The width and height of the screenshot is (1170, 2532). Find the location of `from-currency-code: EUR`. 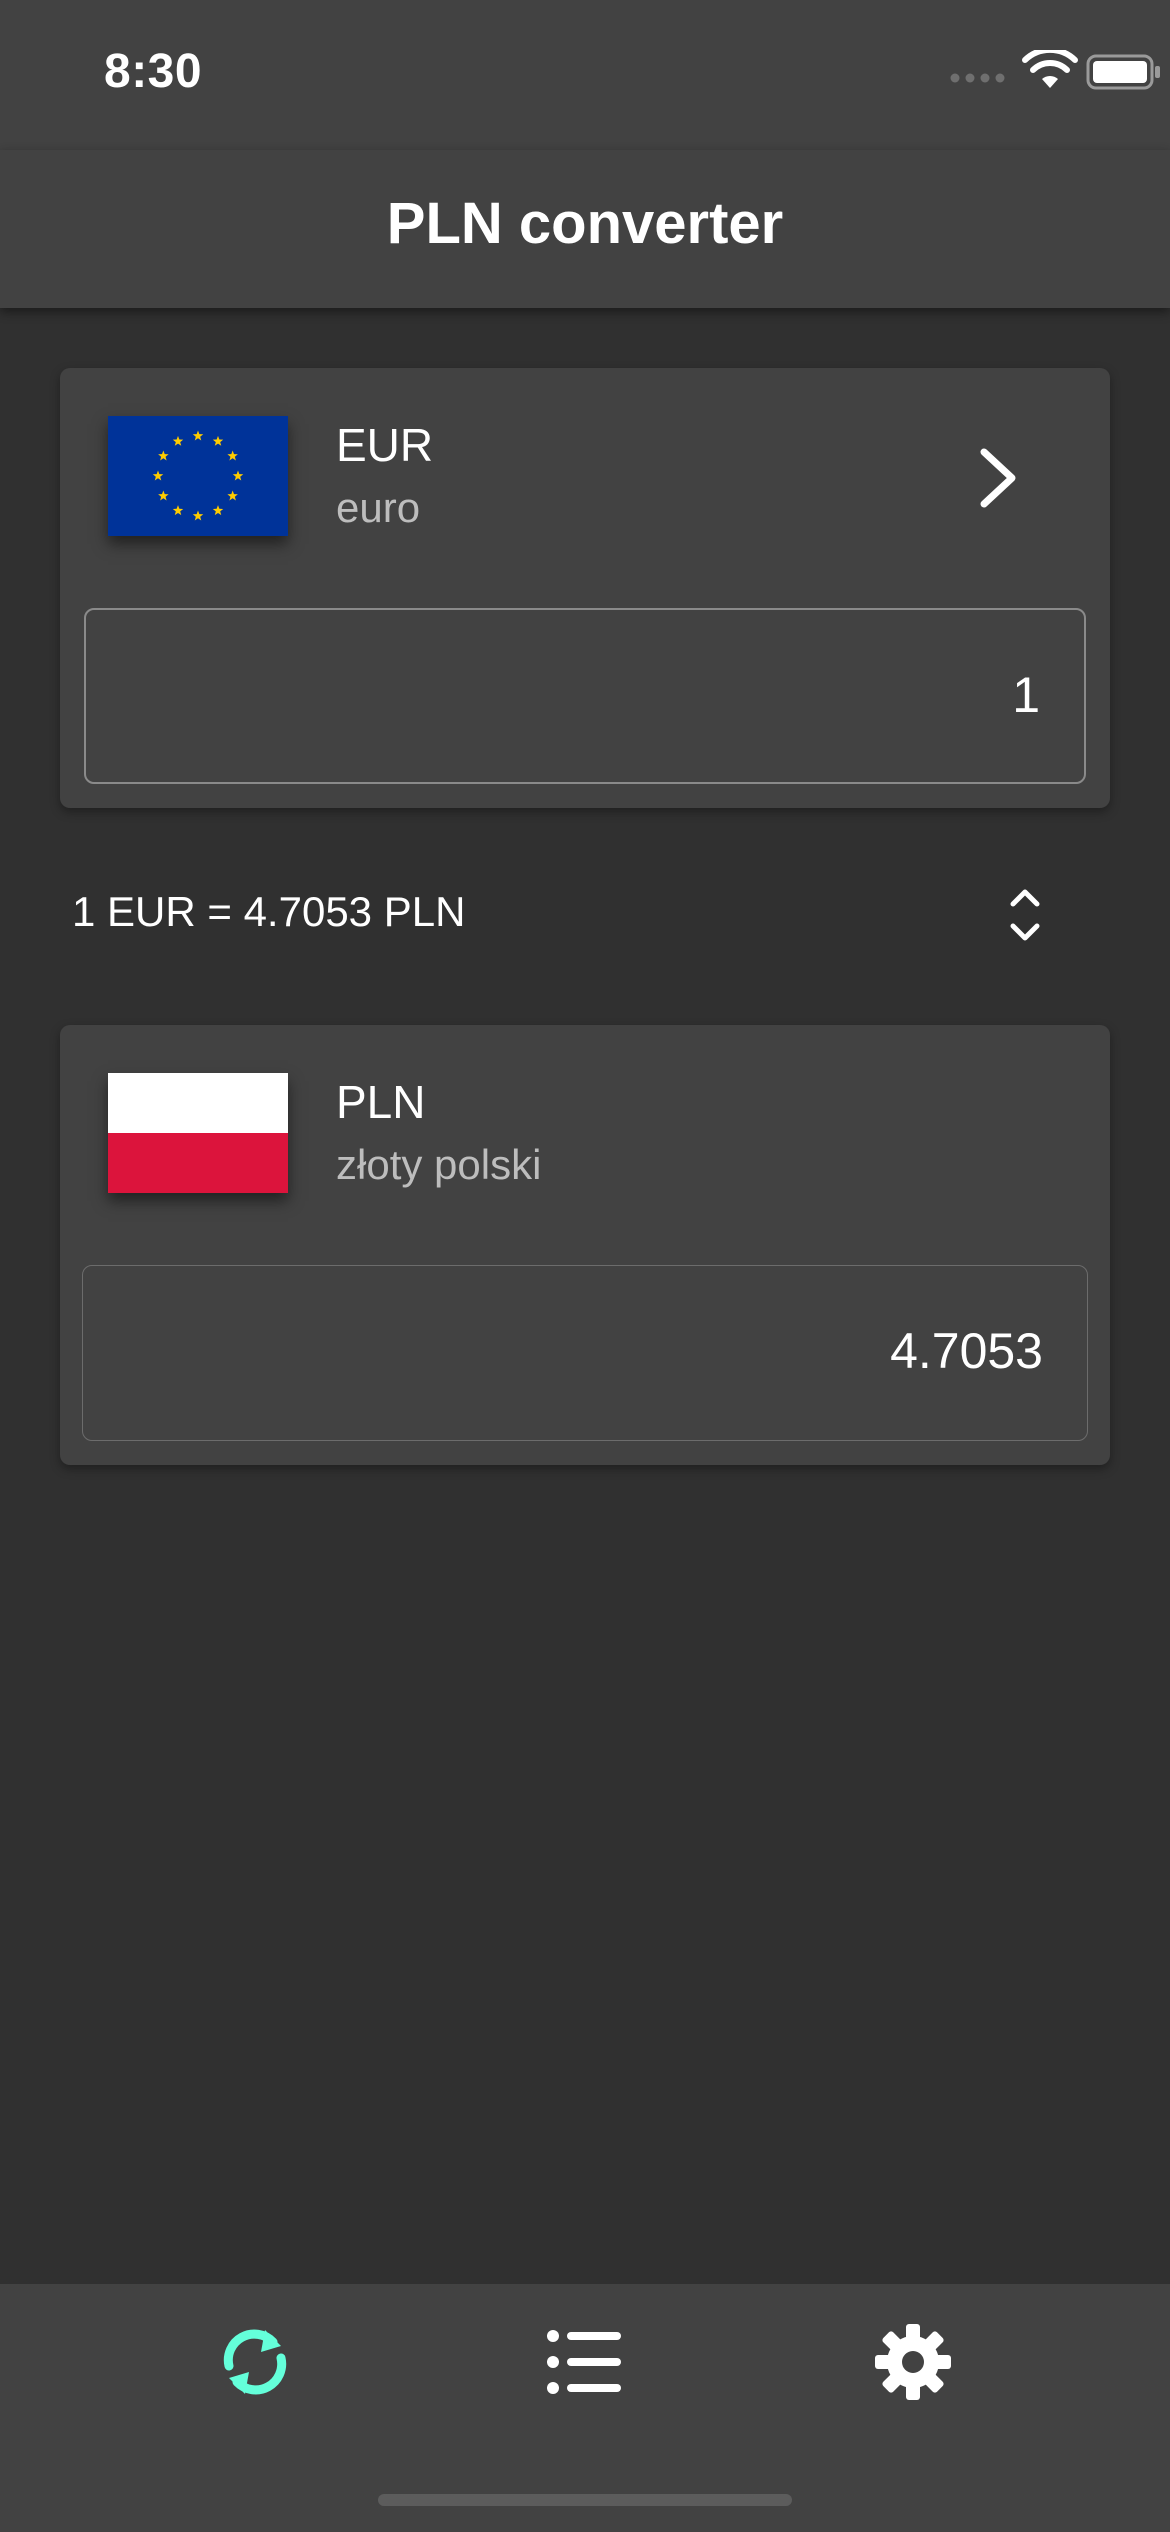

from-currency-code: EUR is located at coordinates (384, 445).